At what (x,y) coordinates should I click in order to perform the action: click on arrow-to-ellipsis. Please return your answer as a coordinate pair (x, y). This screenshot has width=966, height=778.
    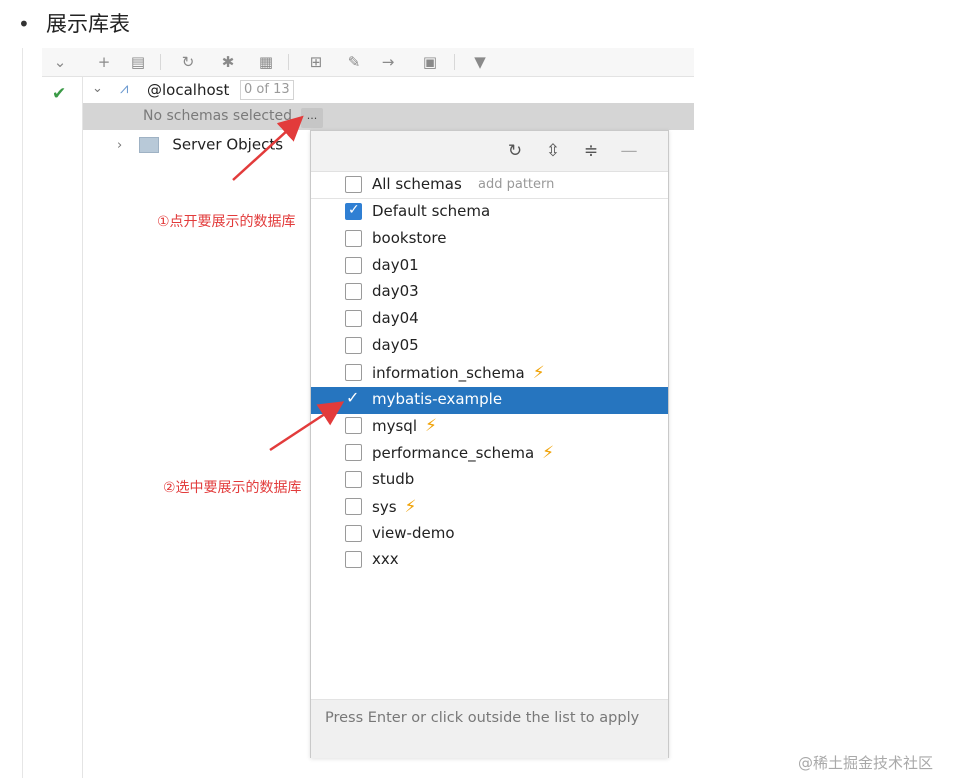
    Looking at the image, I should click on (268, 148).